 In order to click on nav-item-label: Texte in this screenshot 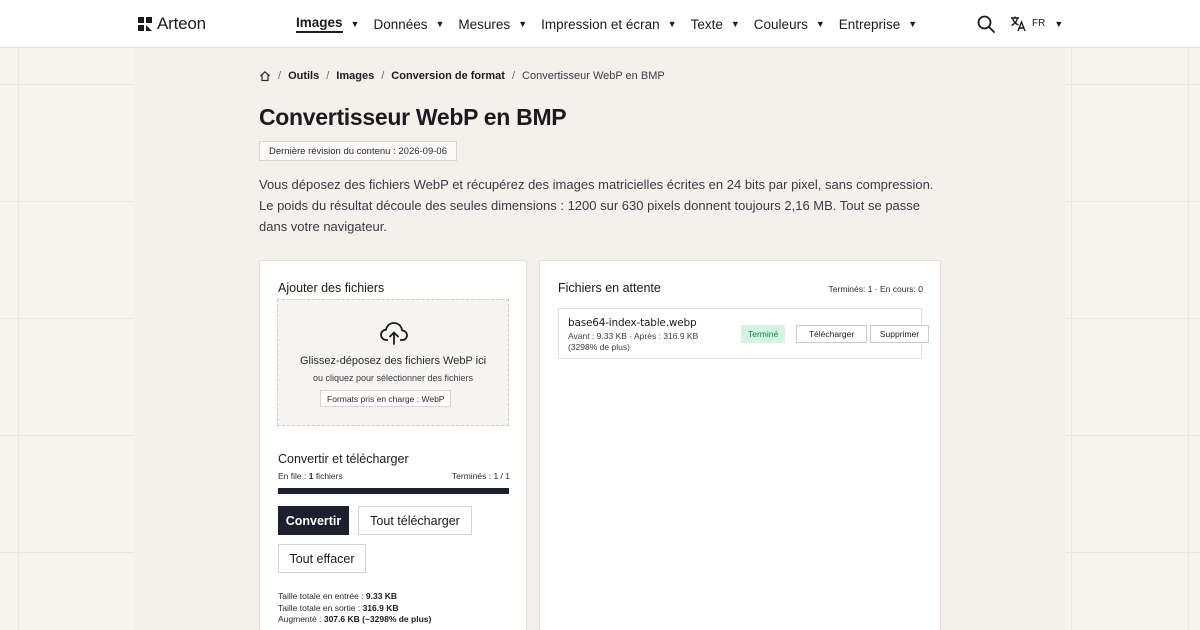, I will do `click(706, 24)`.